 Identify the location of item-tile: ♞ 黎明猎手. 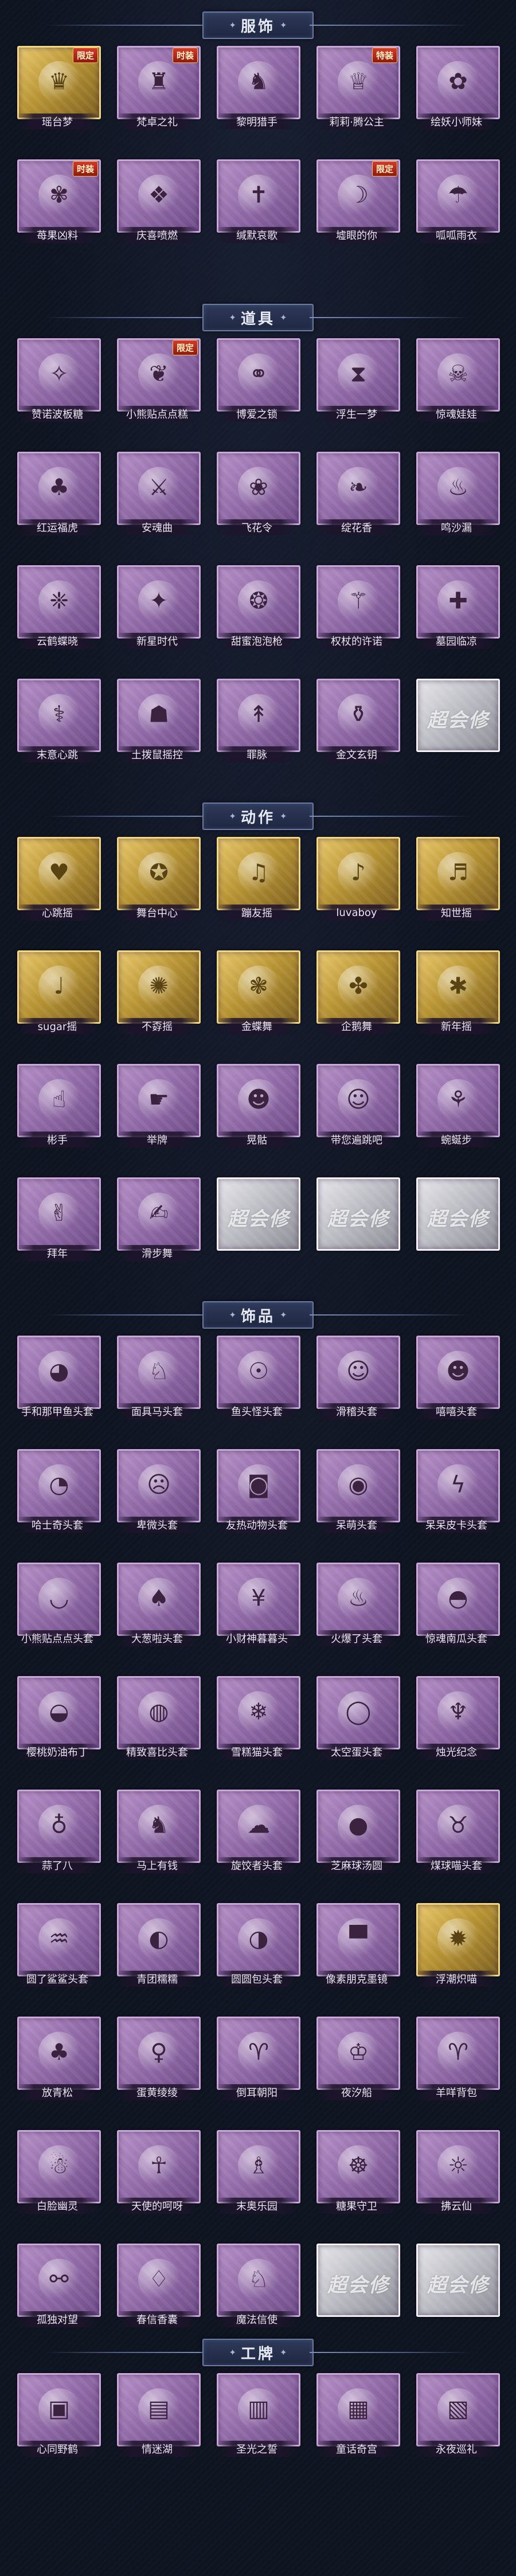
(258, 89).